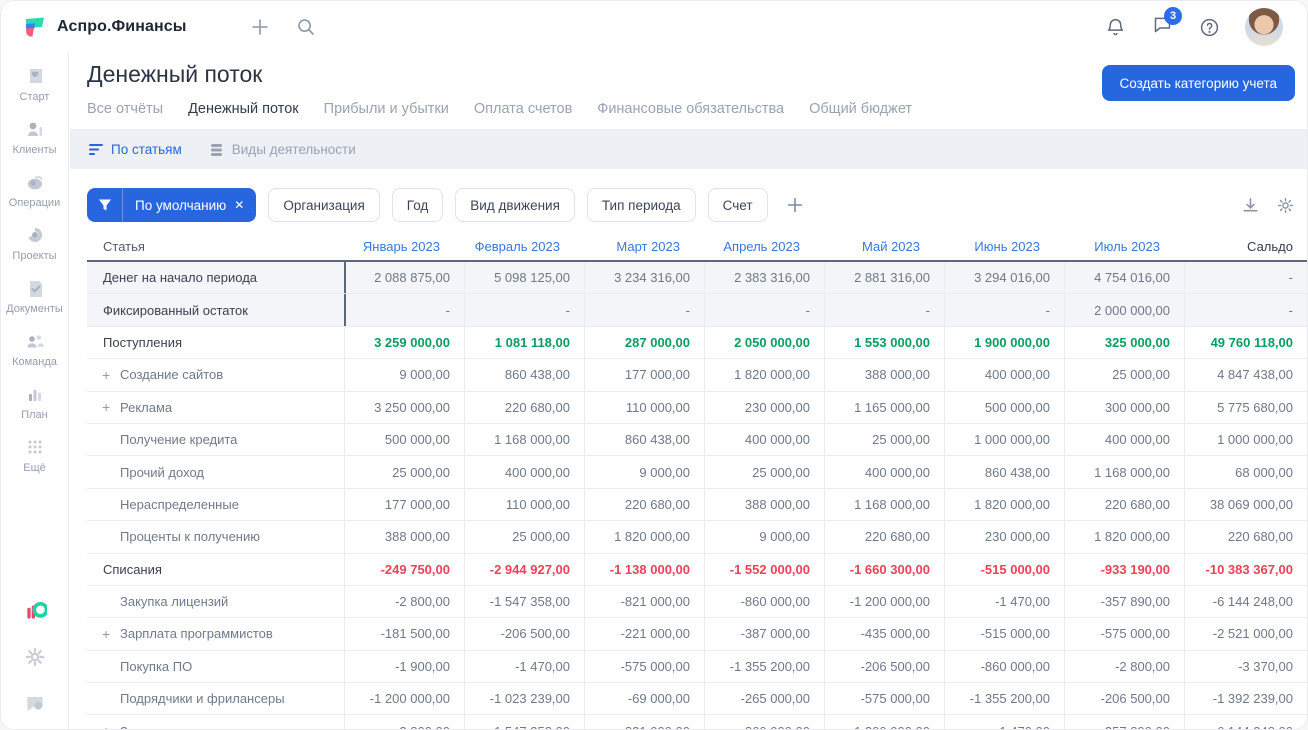  What do you see at coordinates (764, 504) in the screenshot?
I see `value-cell: 388 000,00` at bounding box center [764, 504].